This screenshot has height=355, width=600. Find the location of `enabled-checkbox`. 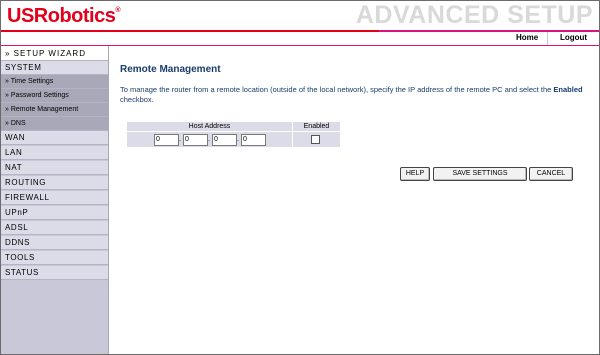

enabled-checkbox is located at coordinates (315, 139).